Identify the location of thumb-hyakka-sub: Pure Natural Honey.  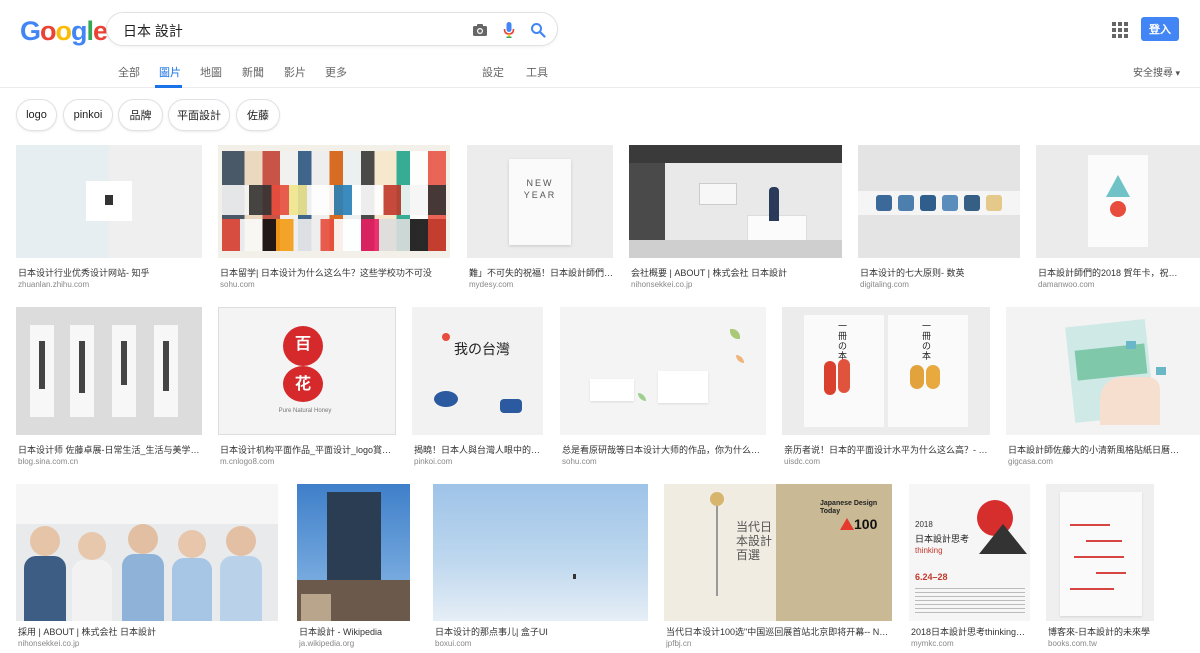
(305, 411).